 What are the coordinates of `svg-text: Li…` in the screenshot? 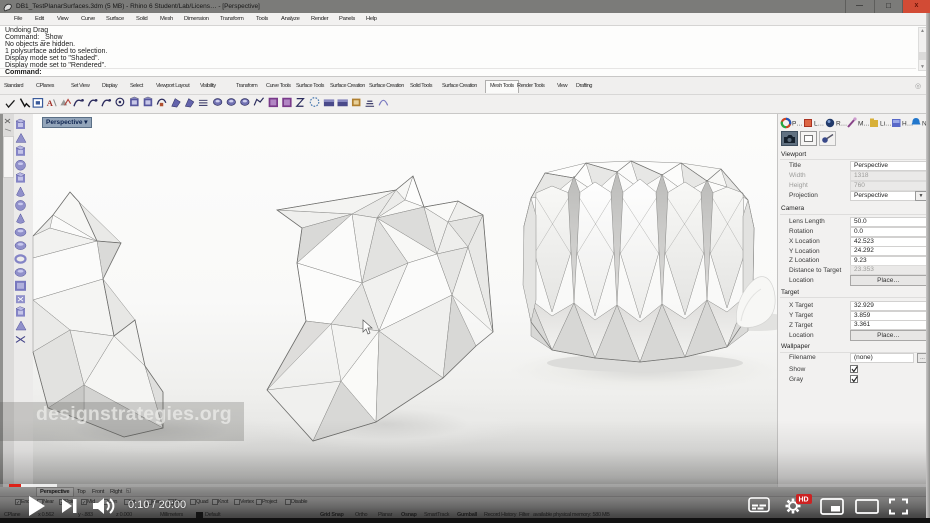 It's located at (886, 124).